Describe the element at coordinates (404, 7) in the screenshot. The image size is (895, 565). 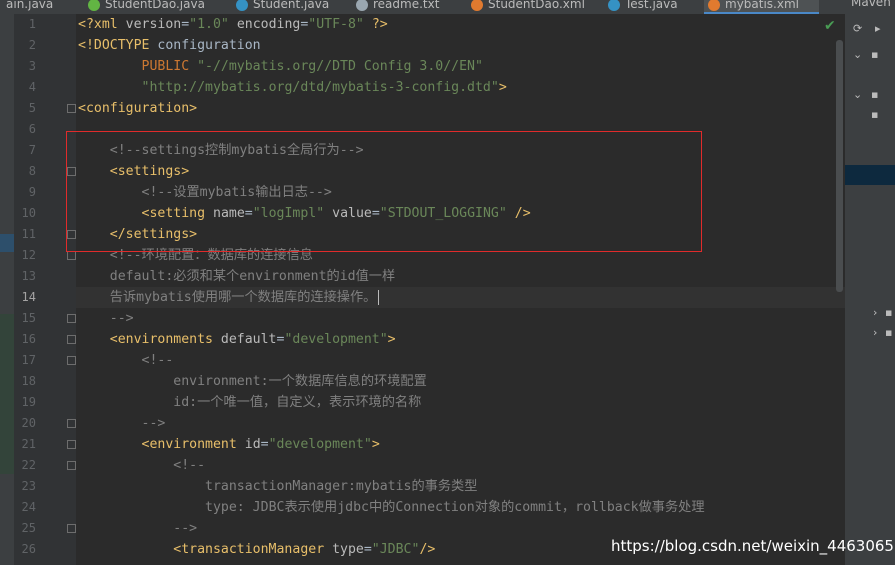
I see `tab-readme-txt: readme.txt` at that location.